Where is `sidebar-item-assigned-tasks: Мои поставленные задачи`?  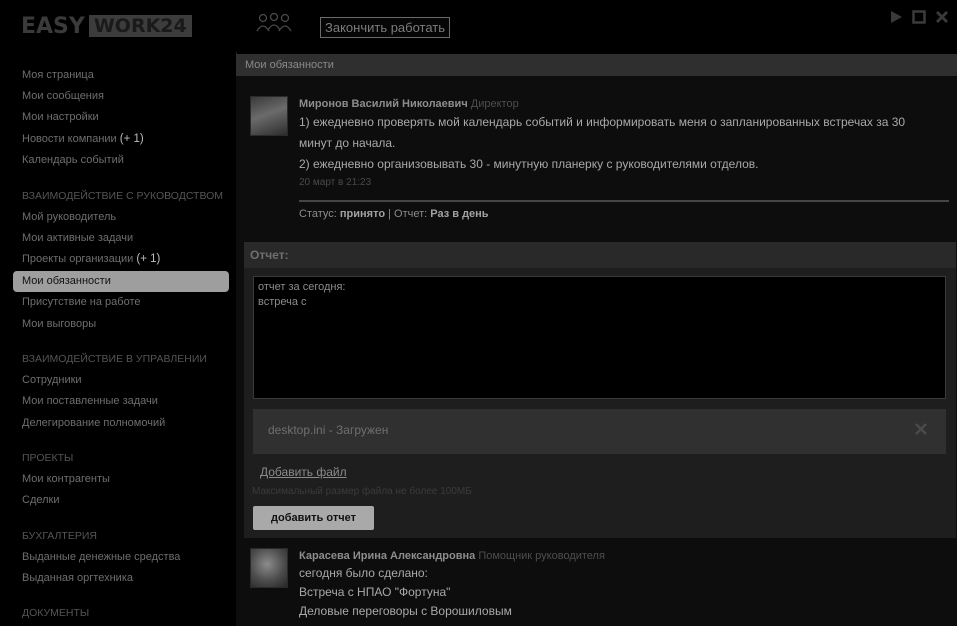
sidebar-item-assigned-tasks: Мои поставленные задачи is located at coordinates (121, 401).